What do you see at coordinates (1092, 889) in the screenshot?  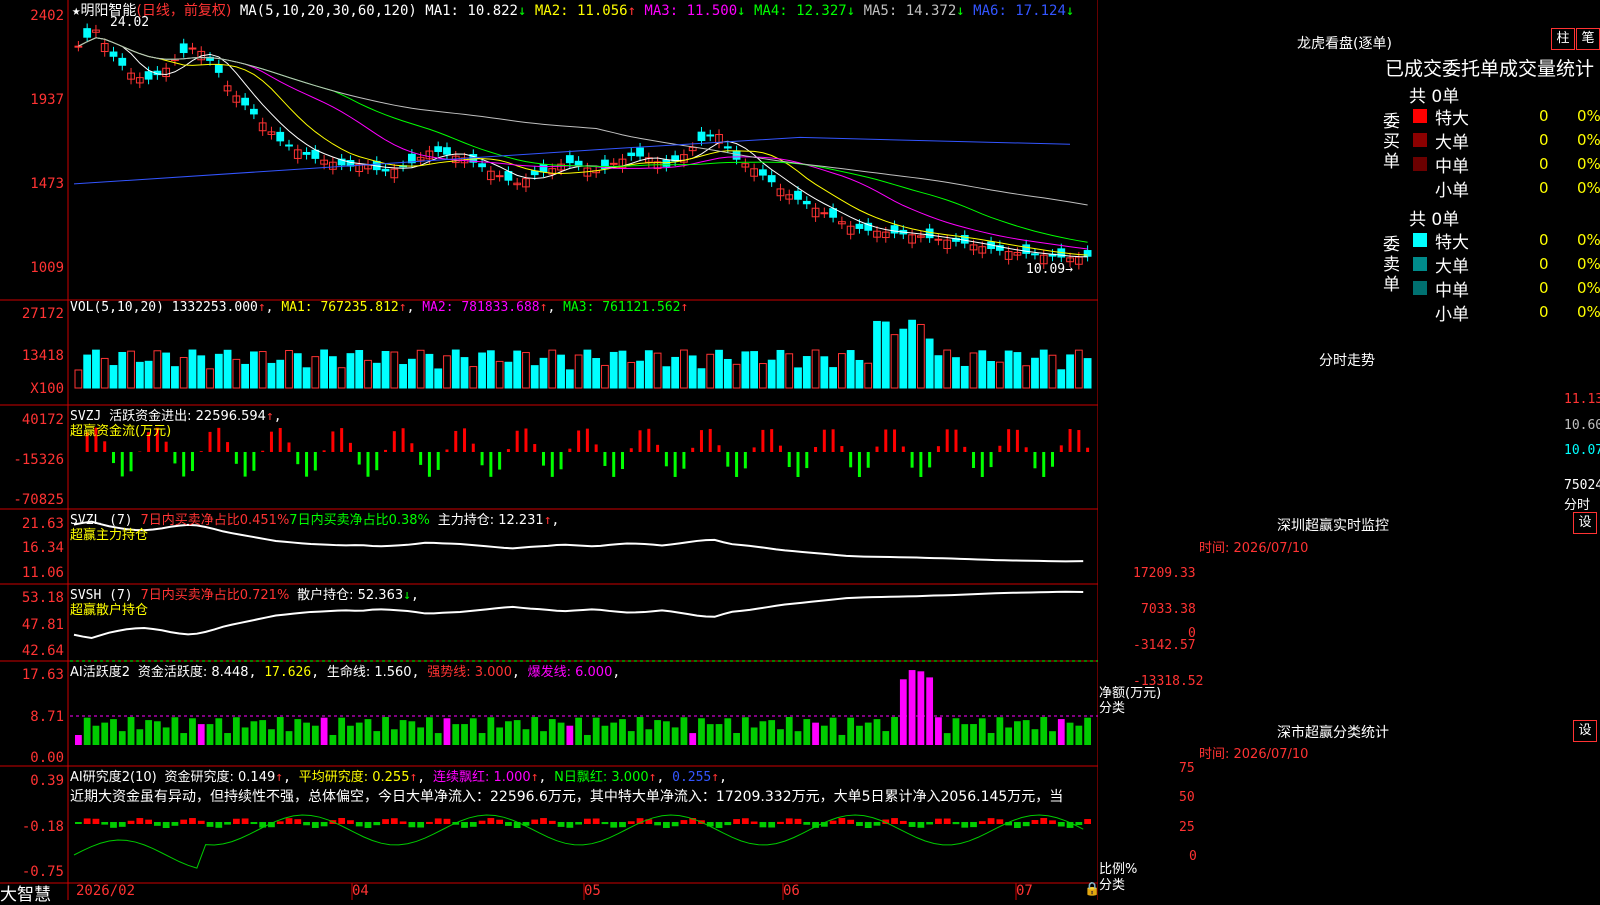 I see `lock-icon: 🔒` at bounding box center [1092, 889].